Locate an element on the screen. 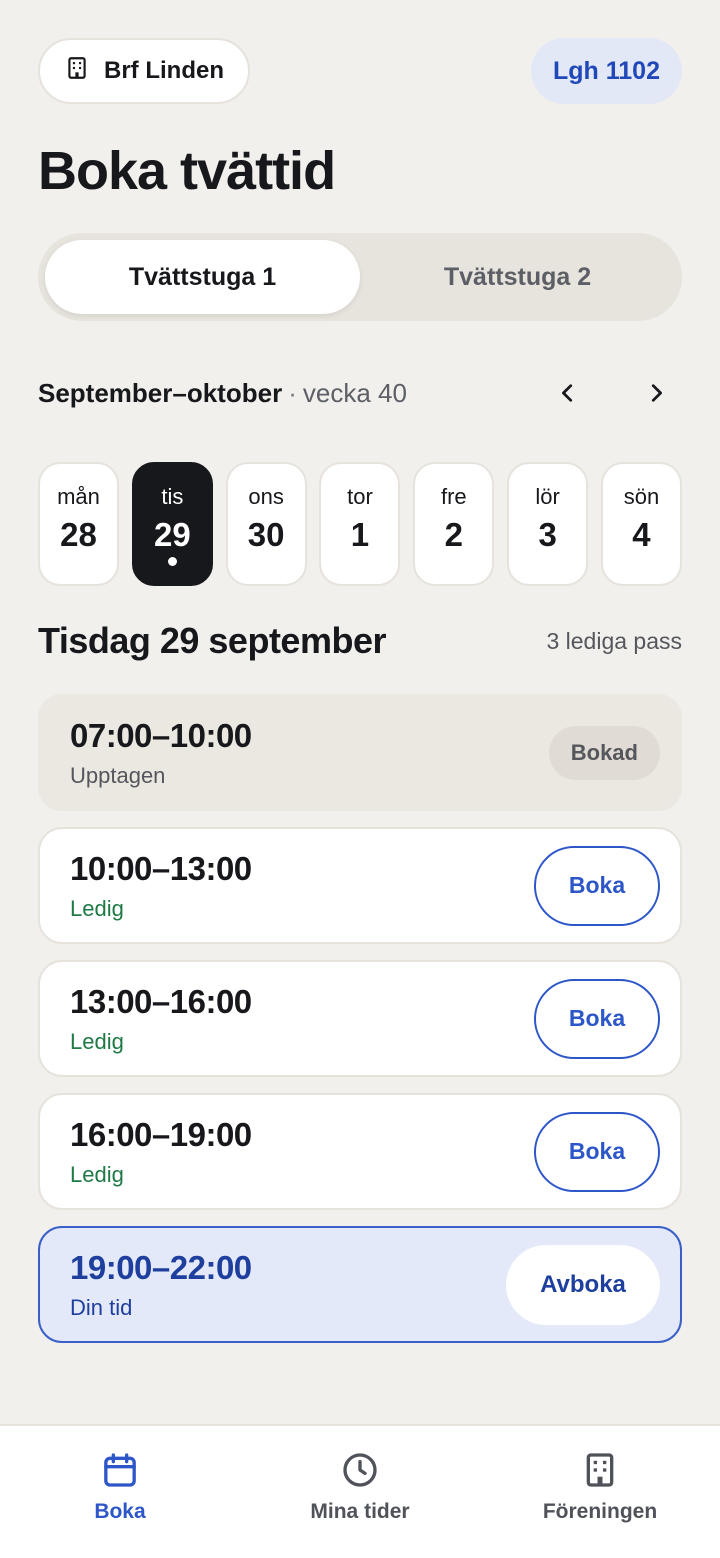  time-slot: 13:00–16:00 Ledig Boka is located at coordinates (360, 1018).